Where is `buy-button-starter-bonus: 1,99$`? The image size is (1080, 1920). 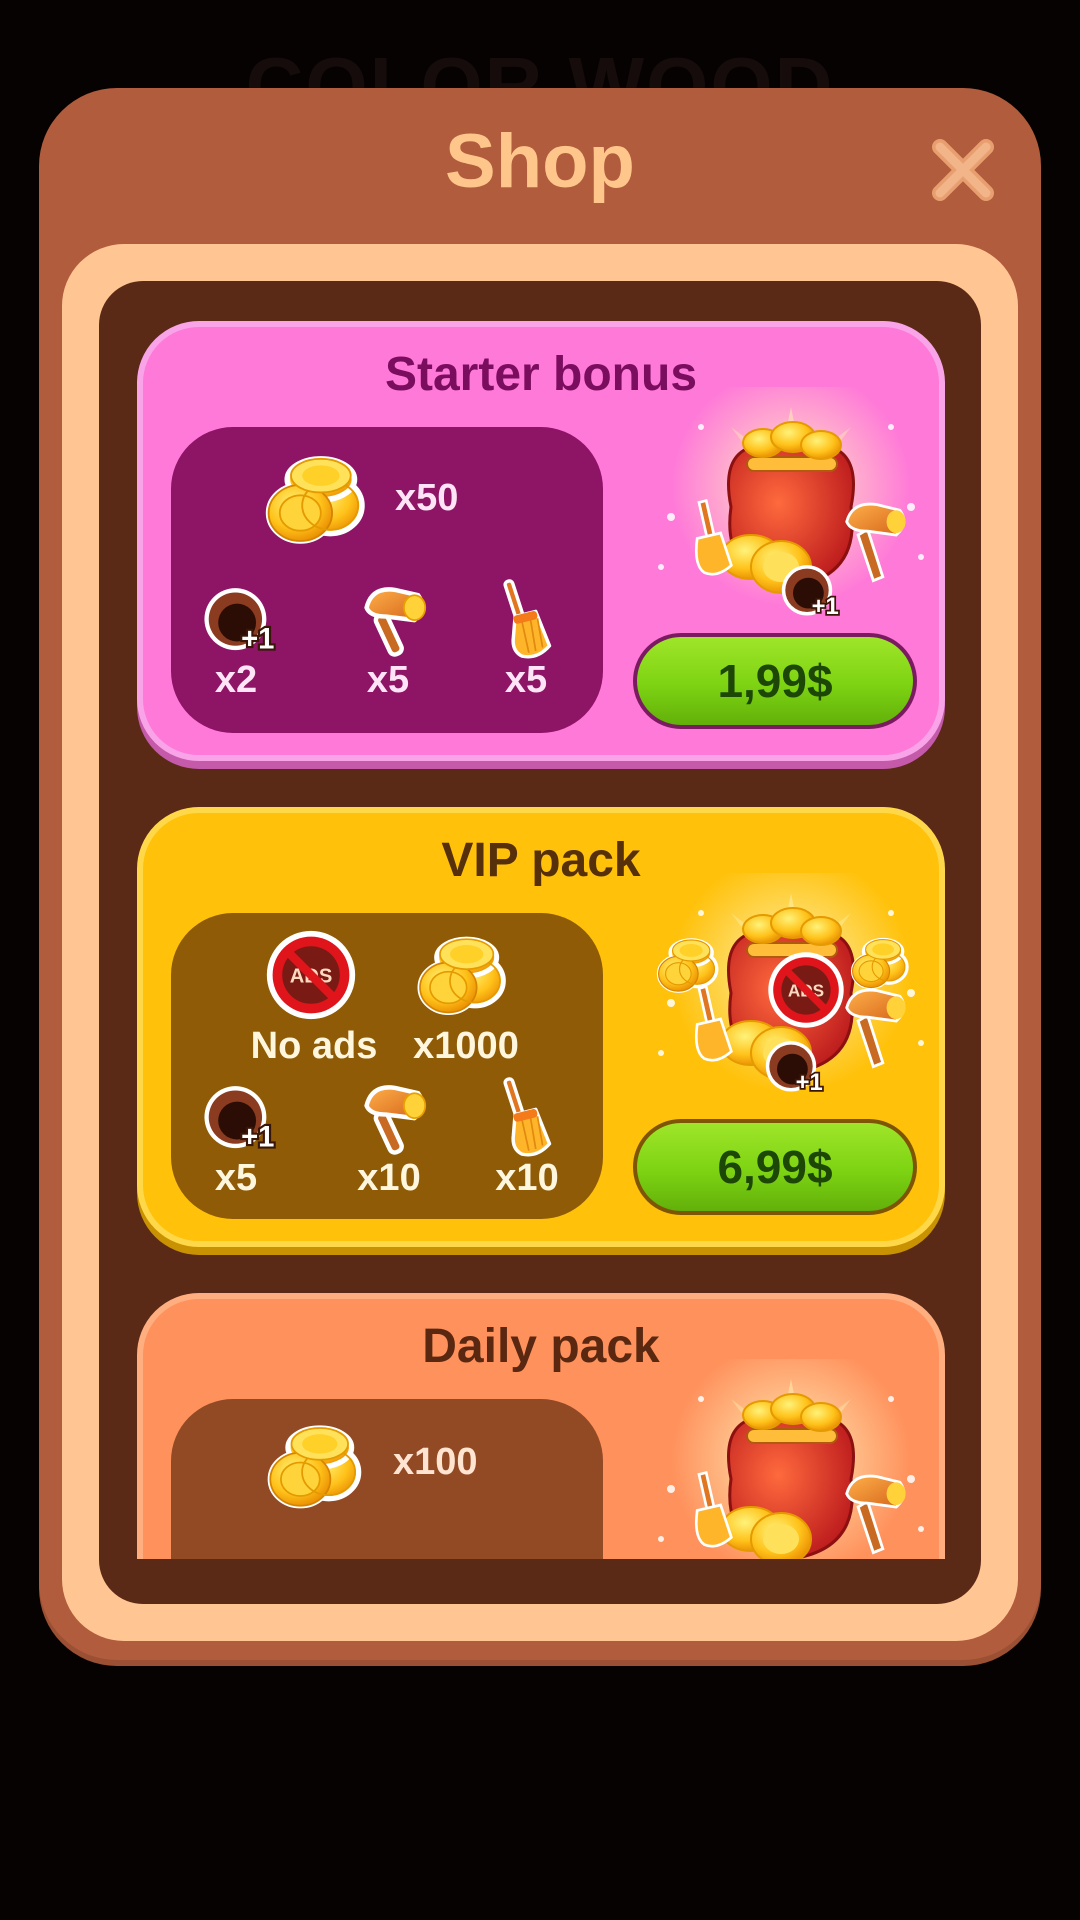
buy-button-starter-bonus: 1,99$ is located at coordinates (775, 681).